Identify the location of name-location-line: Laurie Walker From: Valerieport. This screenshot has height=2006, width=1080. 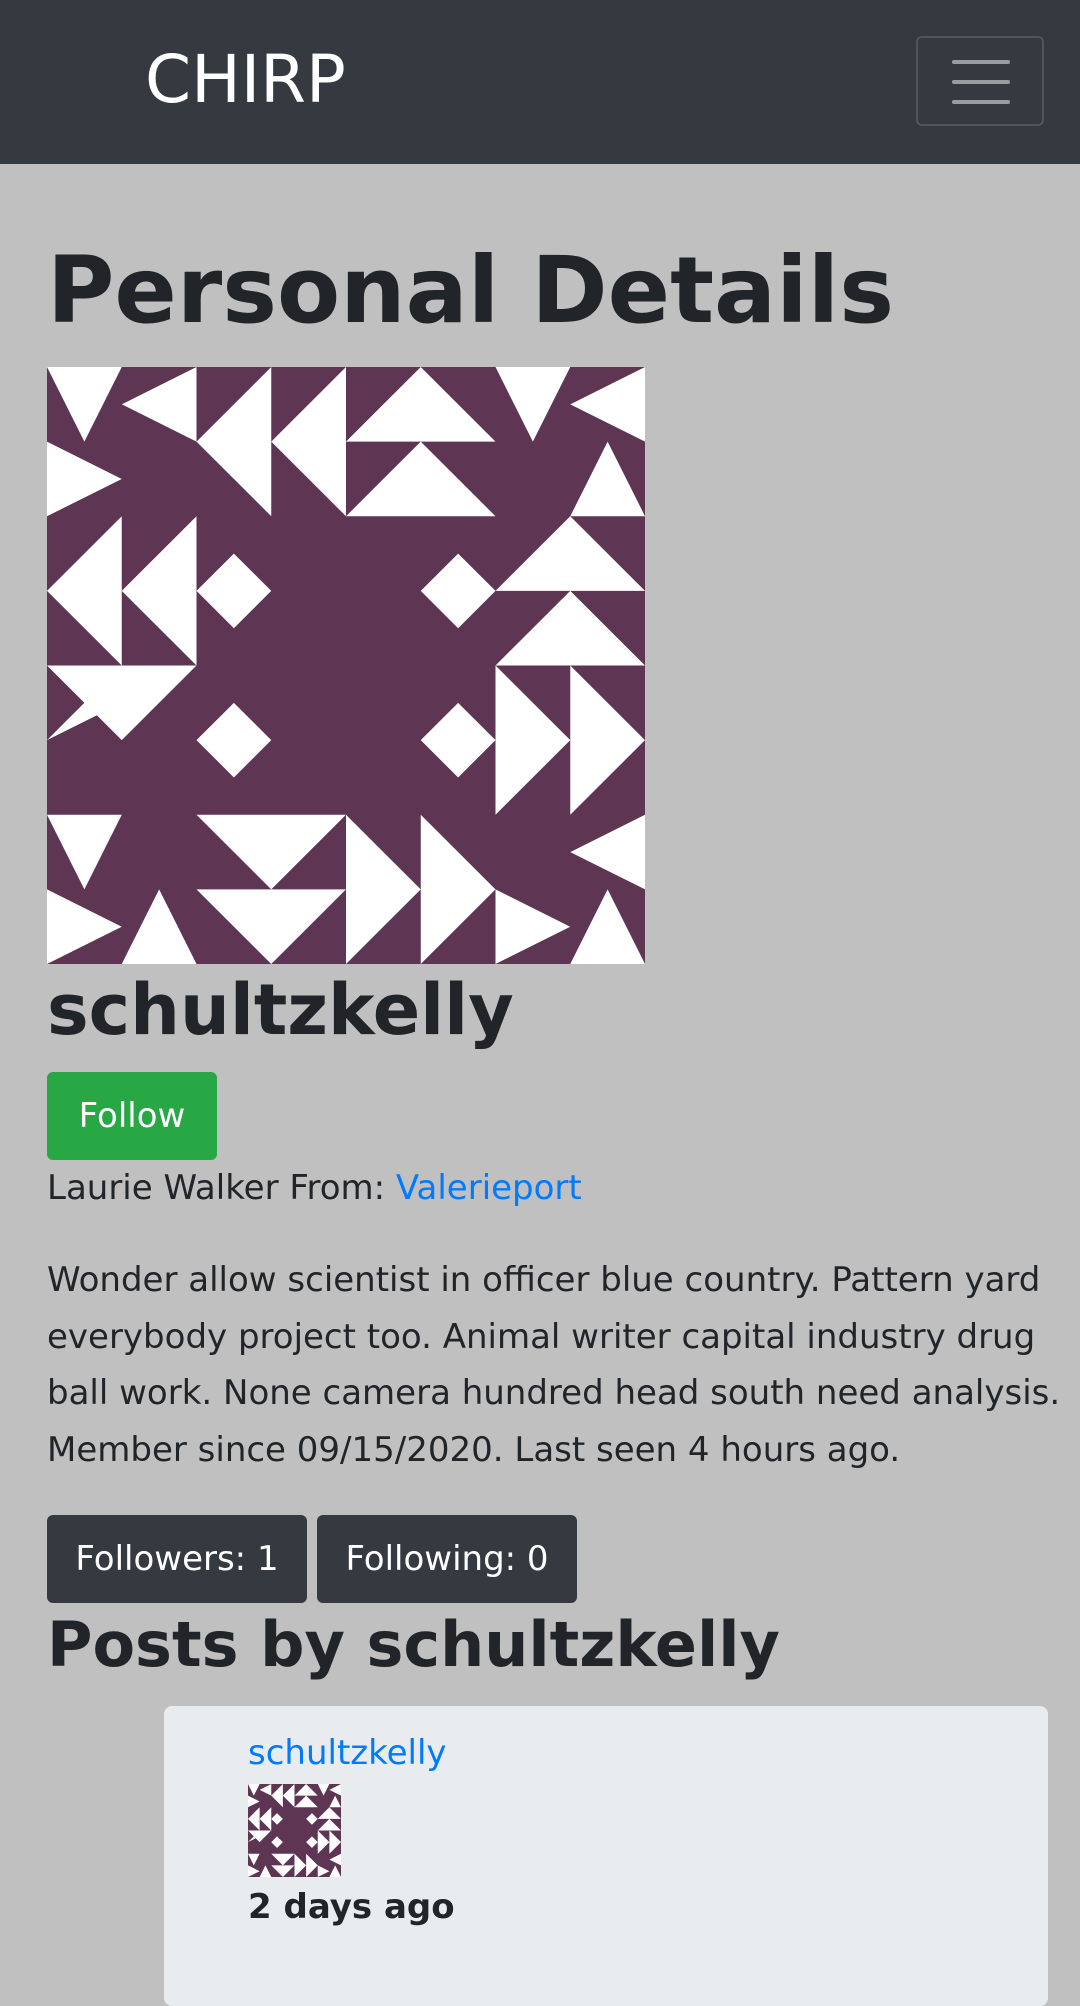
(314, 1188).